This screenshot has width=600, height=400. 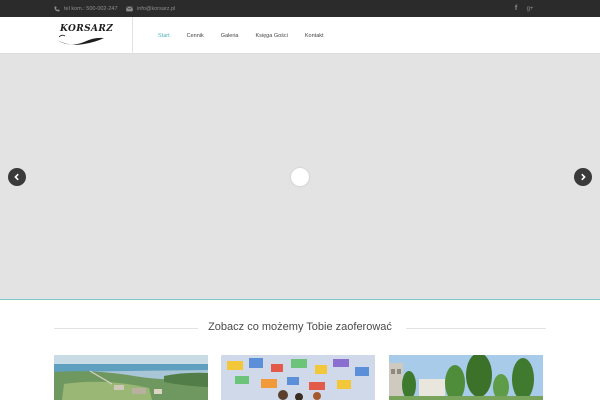 What do you see at coordinates (164, 36) in the screenshot?
I see `nav-item-start: Start` at bounding box center [164, 36].